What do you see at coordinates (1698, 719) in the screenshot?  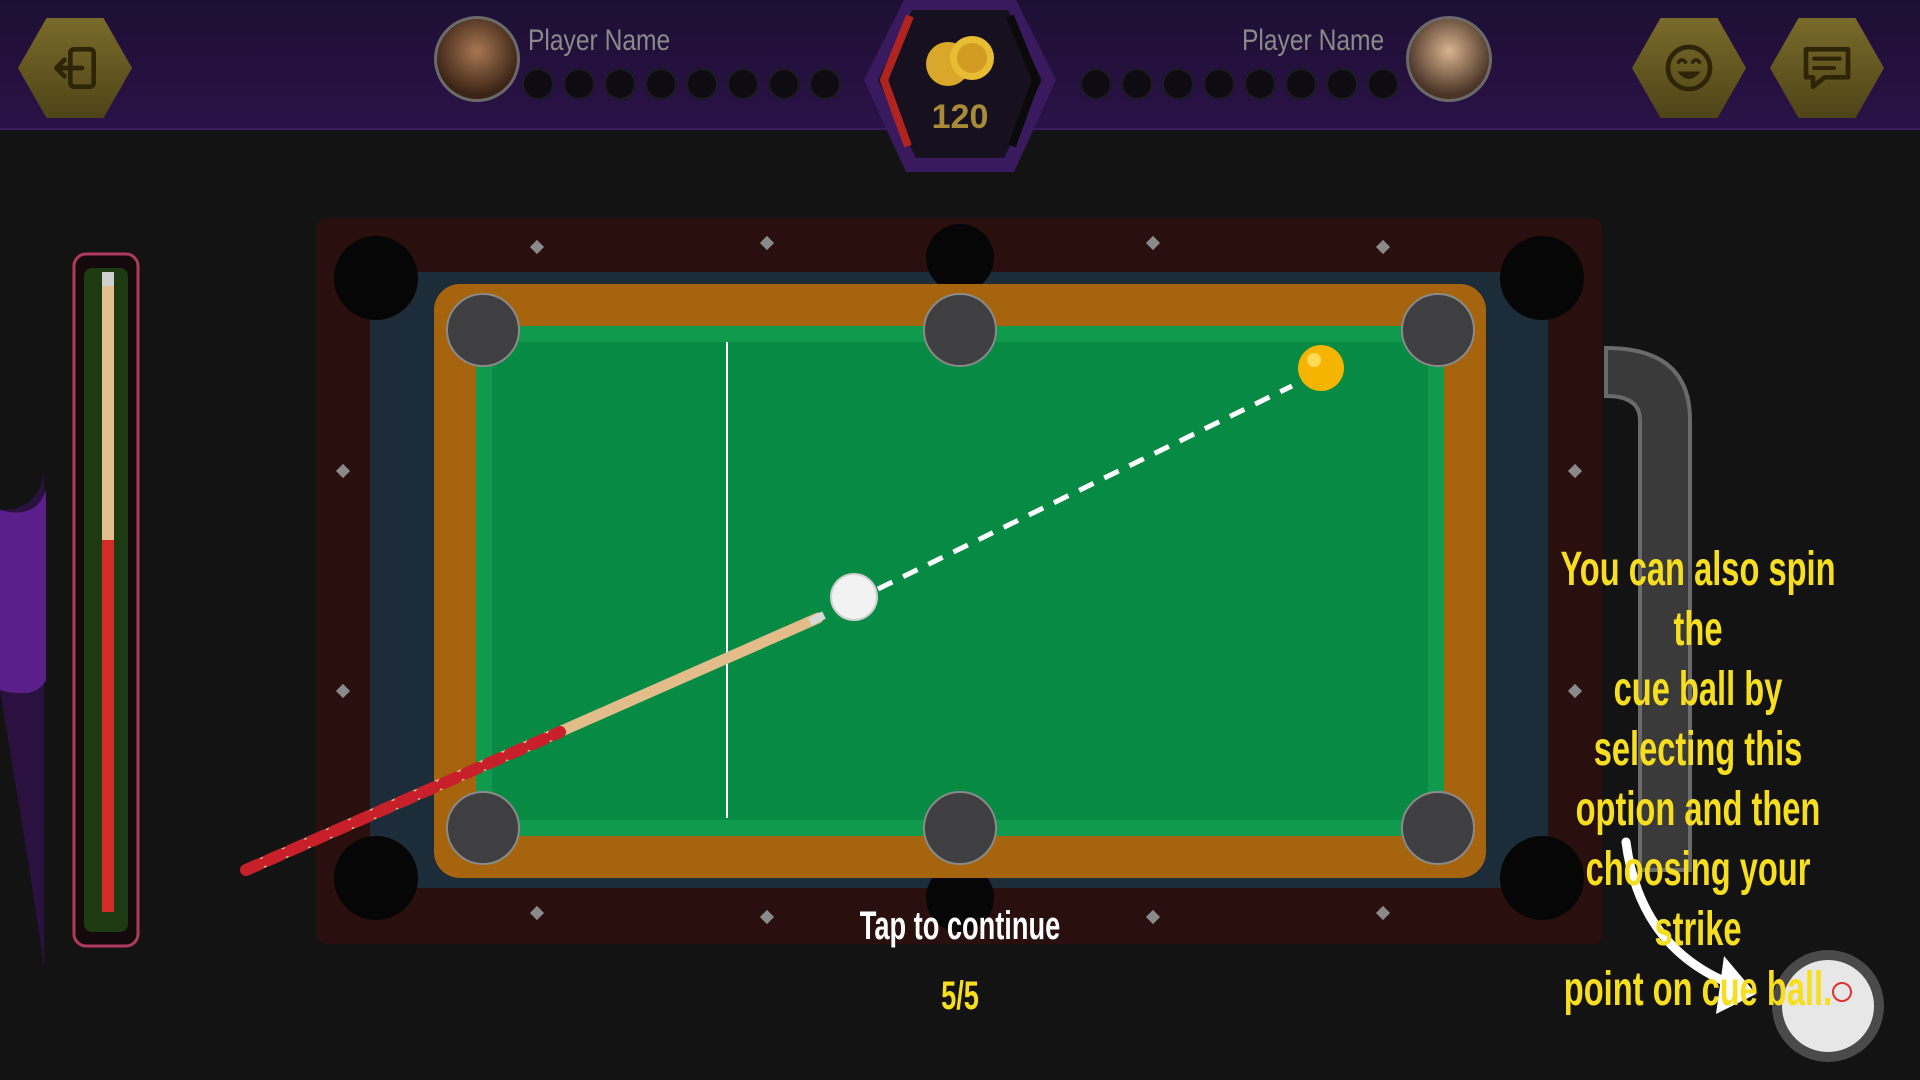 I see `tutorial-line: cue ball by selecting this` at bounding box center [1698, 719].